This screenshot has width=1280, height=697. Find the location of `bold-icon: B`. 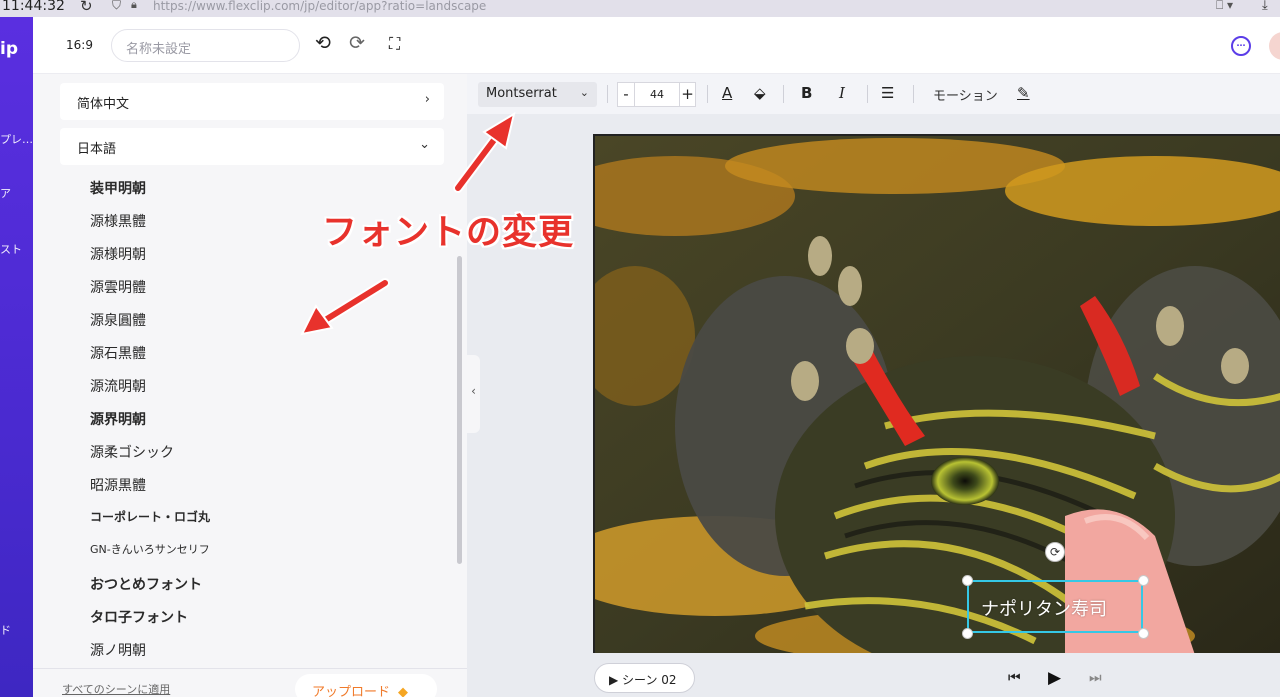

bold-icon: B is located at coordinates (806, 93).